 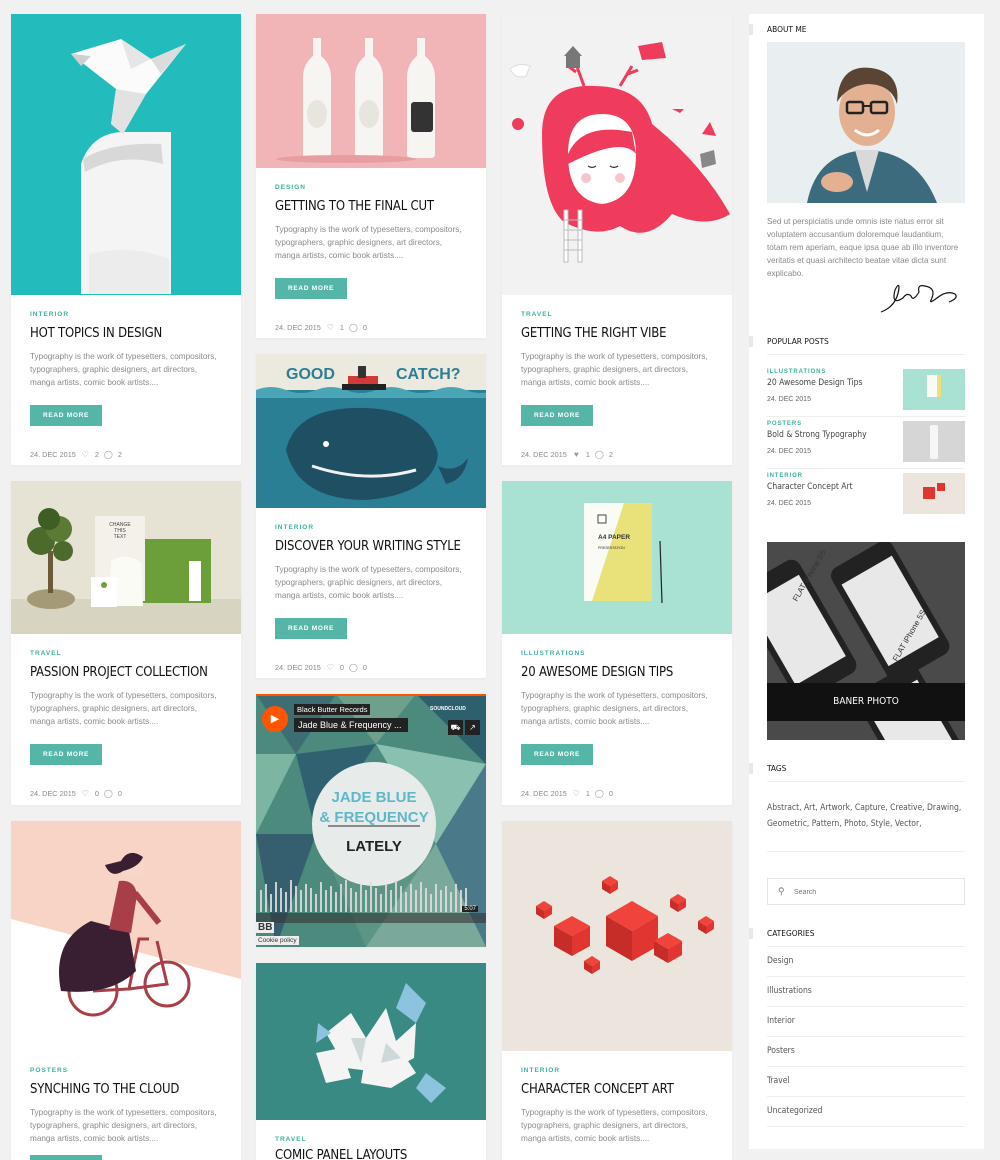 What do you see at coordinates (617, 557) in the screenshot?
I see `post-image-a4-paper: A4 PAPER PRESENTATION` at bounding box center [617, 557].